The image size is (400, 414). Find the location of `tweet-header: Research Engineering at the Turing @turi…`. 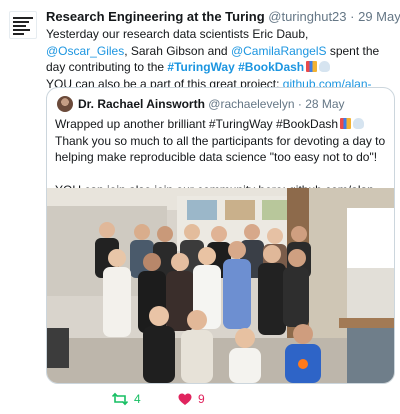

tweet-header: Research Engineering at the Turing @turi… is located at coordinates (223, 16).